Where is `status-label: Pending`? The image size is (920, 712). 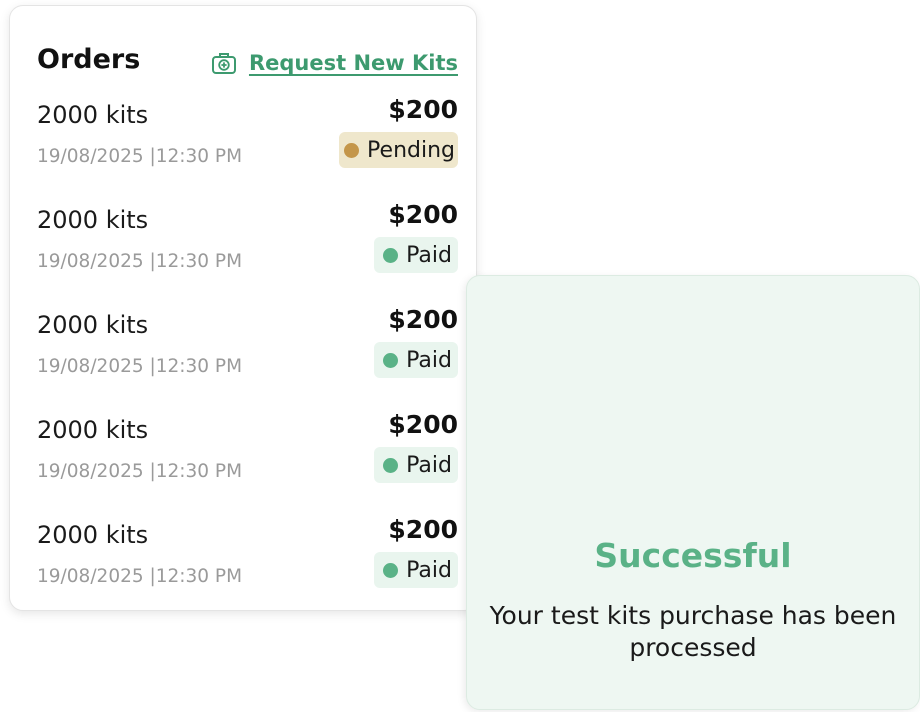 status-label: Pending is located at coordinates (411, 150).